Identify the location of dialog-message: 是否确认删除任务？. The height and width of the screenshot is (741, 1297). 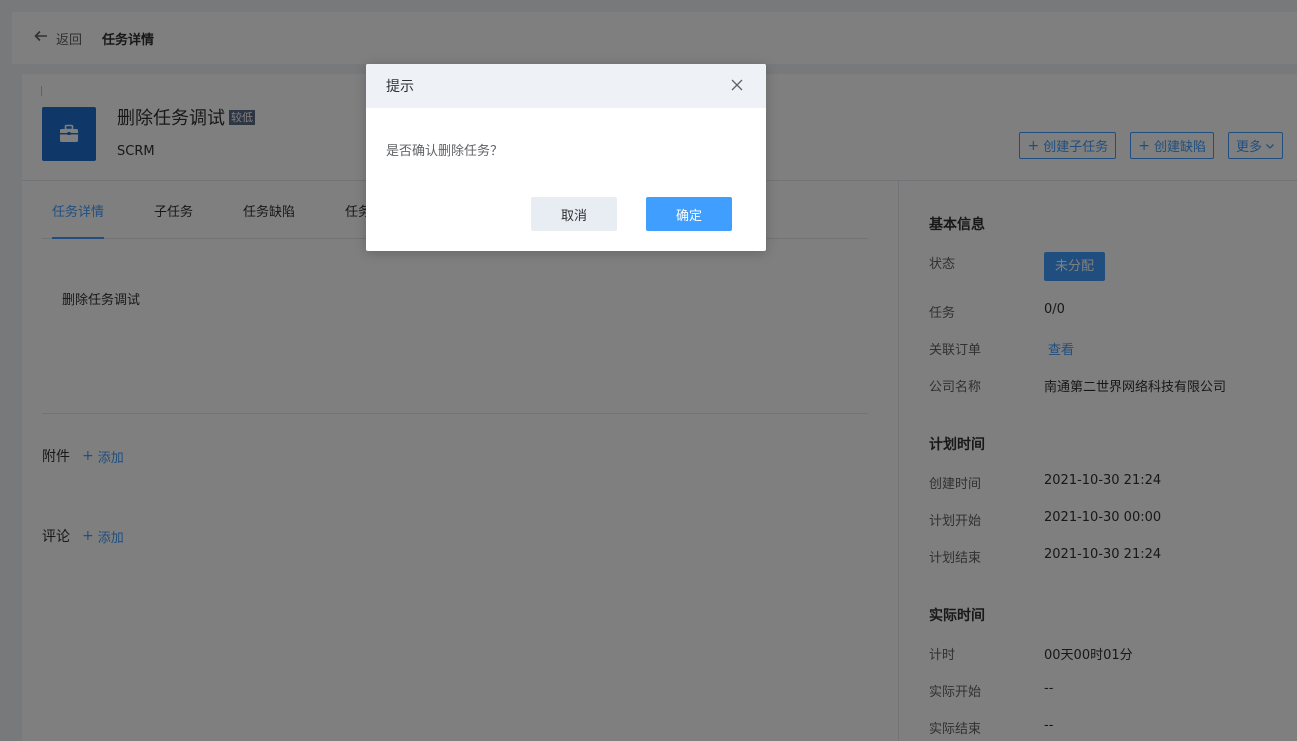
(445, 151).